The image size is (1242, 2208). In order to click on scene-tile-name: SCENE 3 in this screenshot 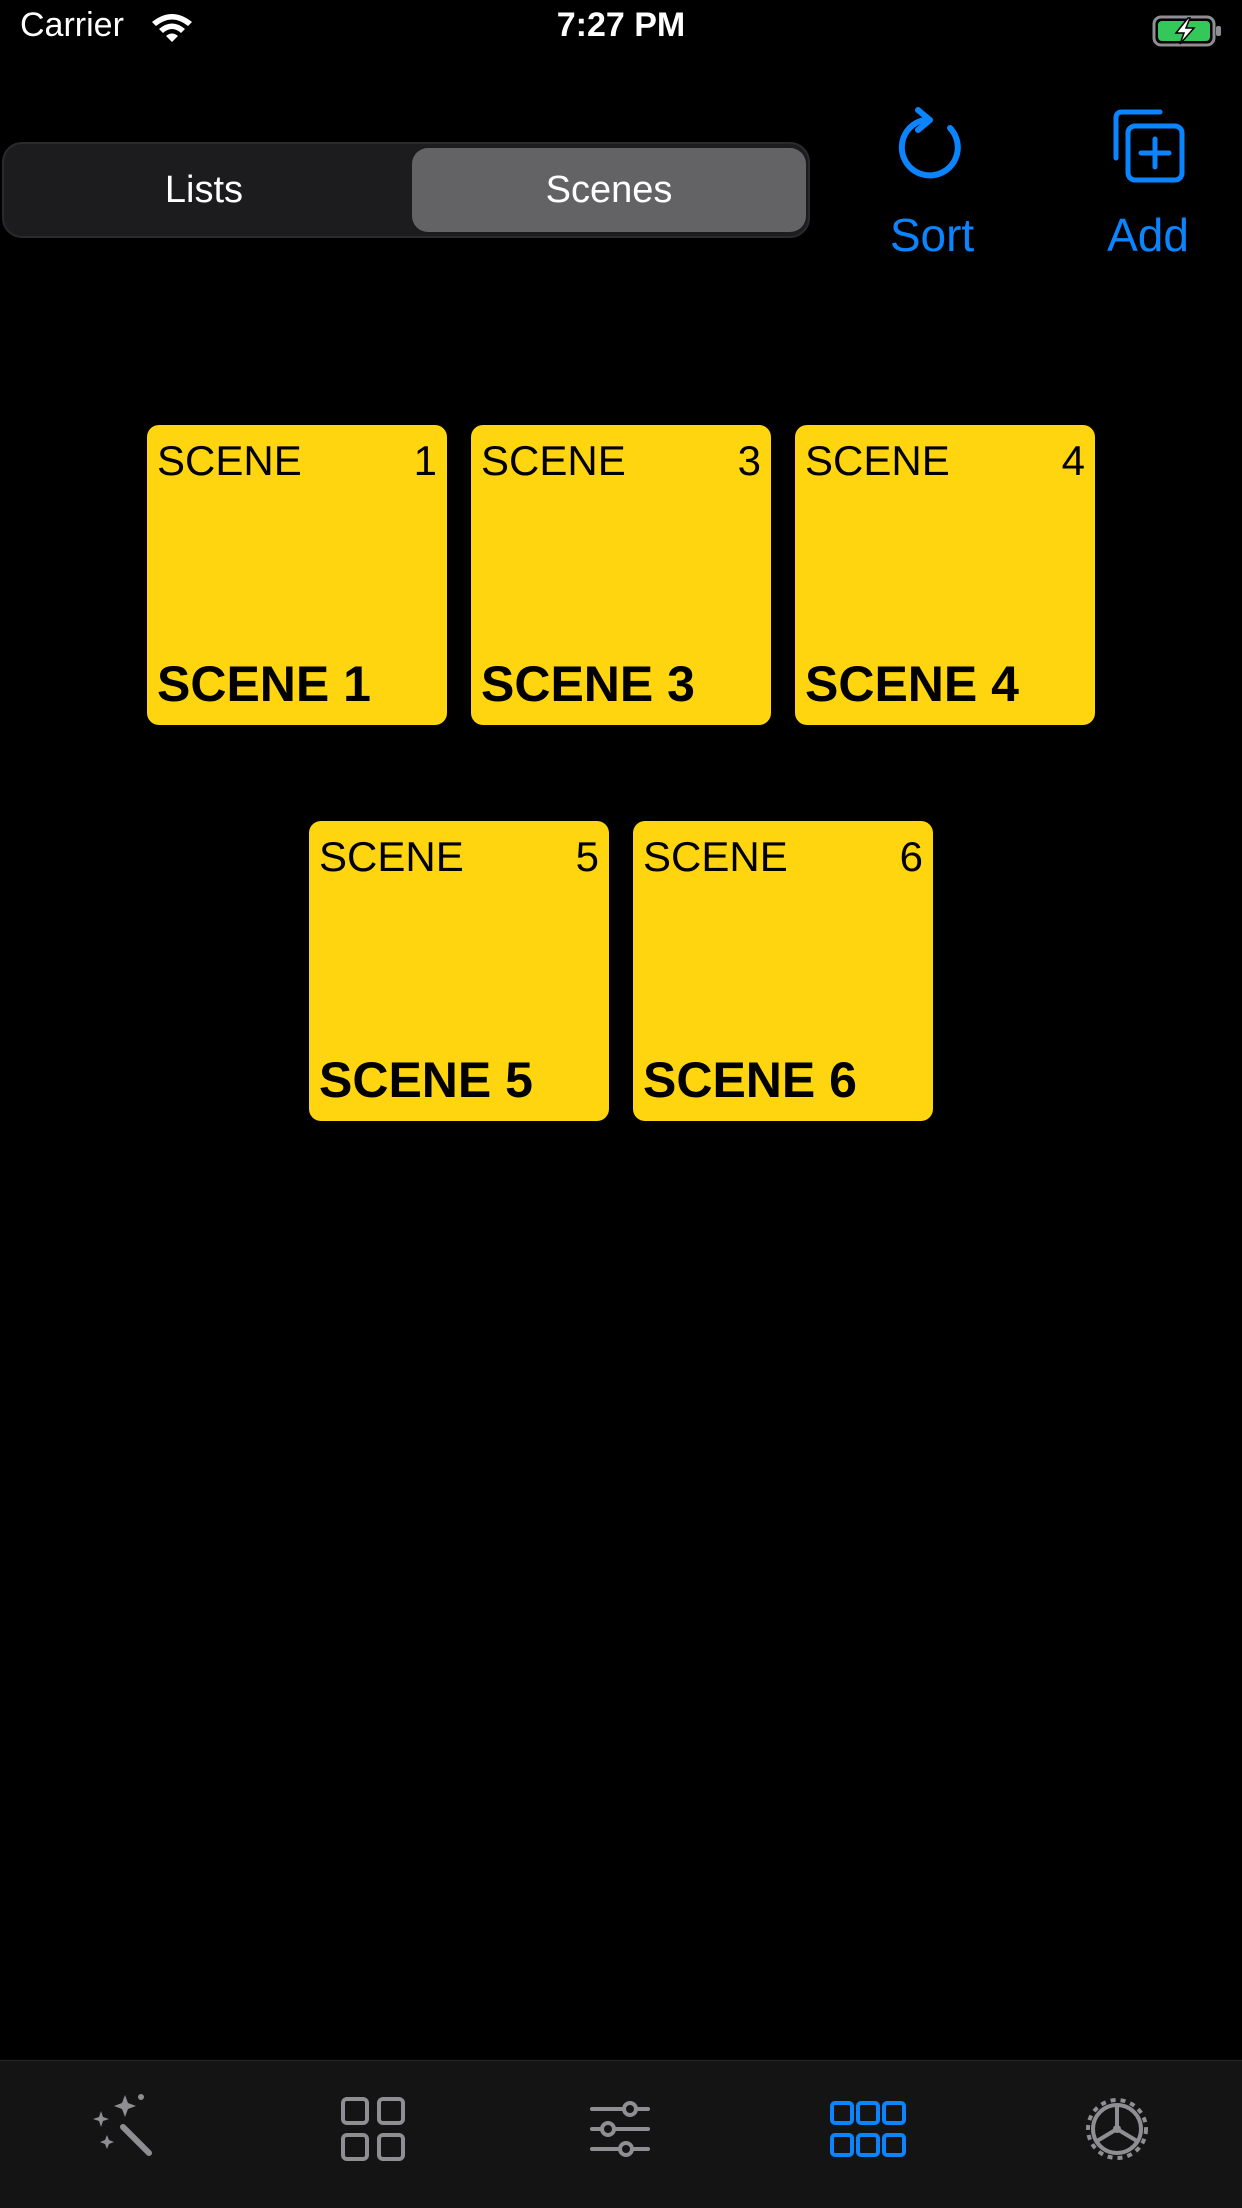, I will do `click(588, 684)`.